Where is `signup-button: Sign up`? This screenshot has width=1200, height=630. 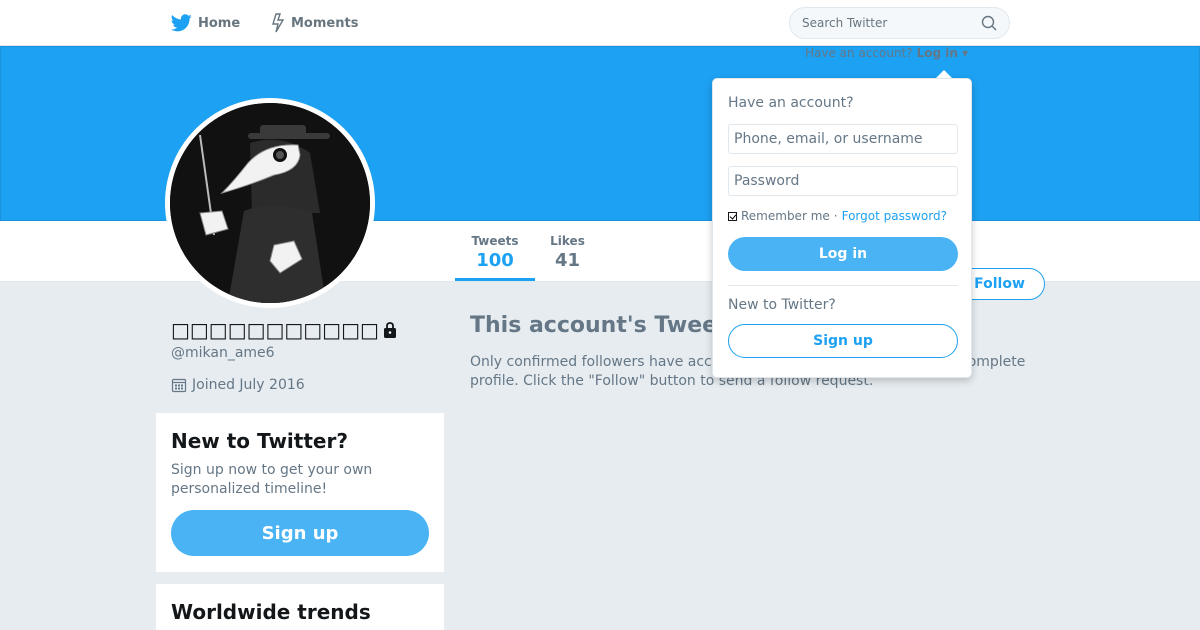 signup-button: Sign up is located at coordinates (843, 341).